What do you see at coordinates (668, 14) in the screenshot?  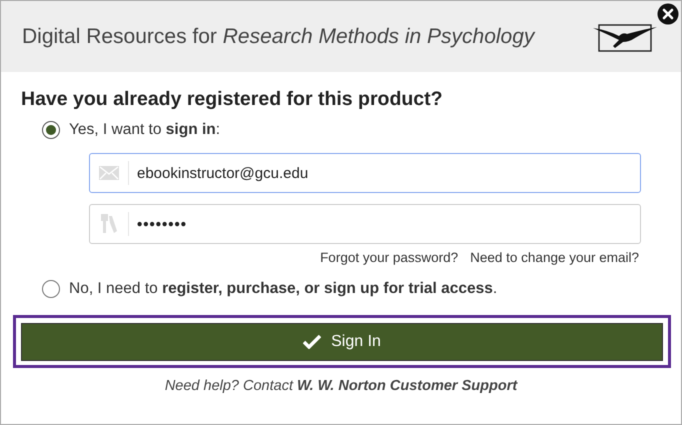 I see `close-icon` at bounding box center [668, 14].